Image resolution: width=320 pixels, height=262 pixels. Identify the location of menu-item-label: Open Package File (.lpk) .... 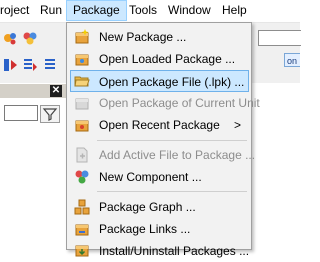
(172, 82).